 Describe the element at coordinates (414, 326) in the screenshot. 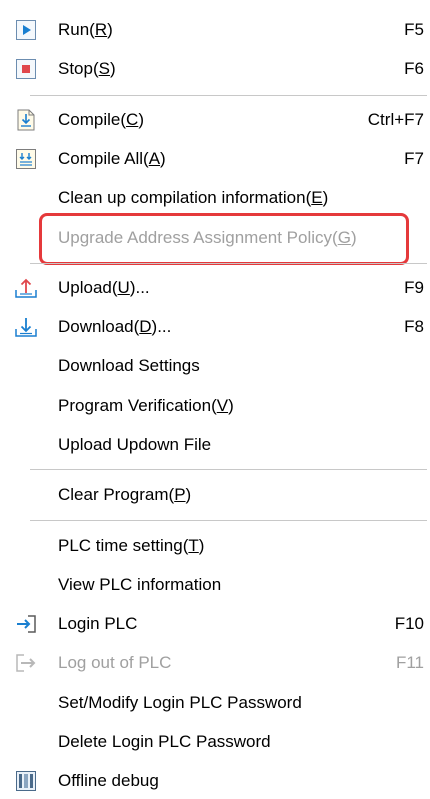

I see `shortcut-text: F8` at that location.